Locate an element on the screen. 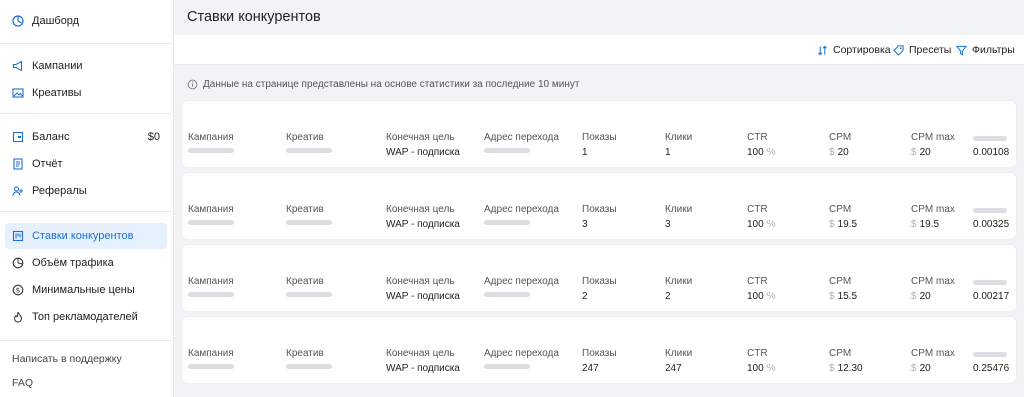  faq-link: FAQ is located at coordinates (22, 383).